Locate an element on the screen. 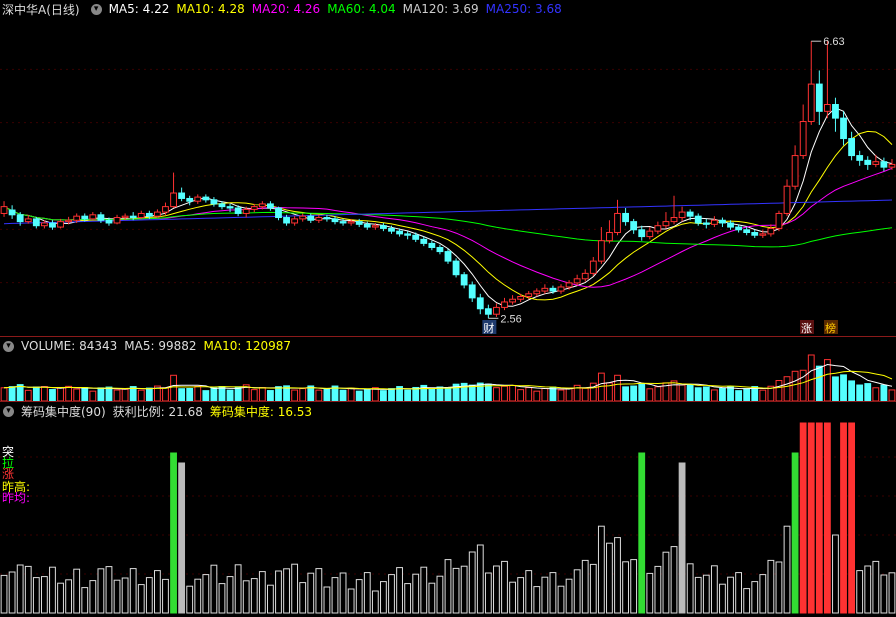  stock-name: 深中华A(日线) is located at coordinates (41, 9).